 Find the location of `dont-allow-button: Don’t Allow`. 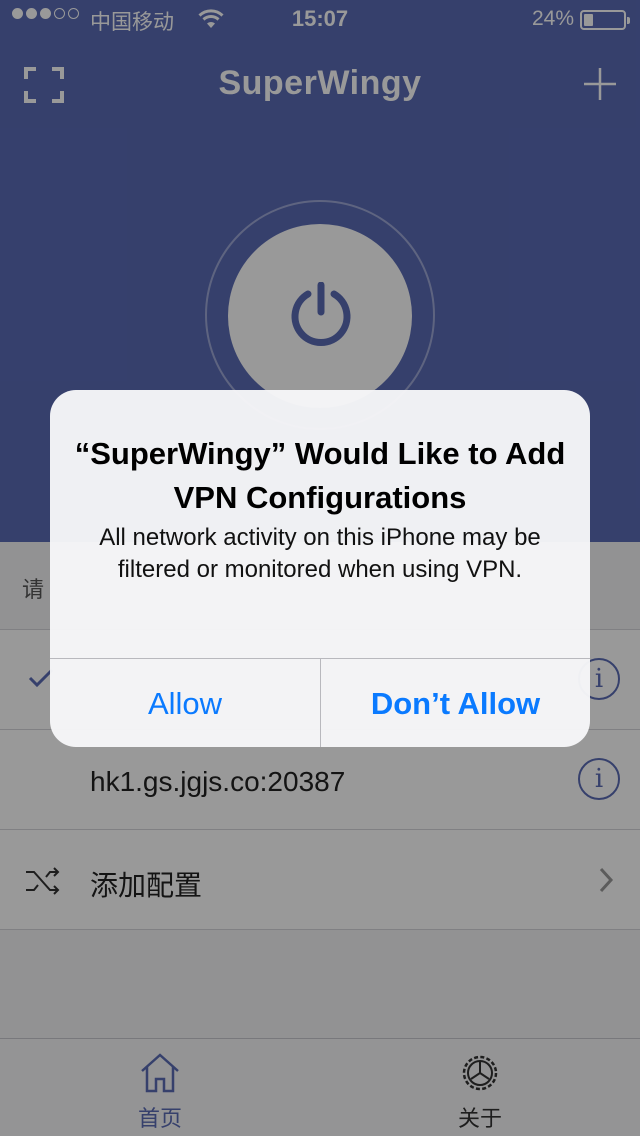

dont-allow-button: Don’t Allow is located at coordinates (455, 703).